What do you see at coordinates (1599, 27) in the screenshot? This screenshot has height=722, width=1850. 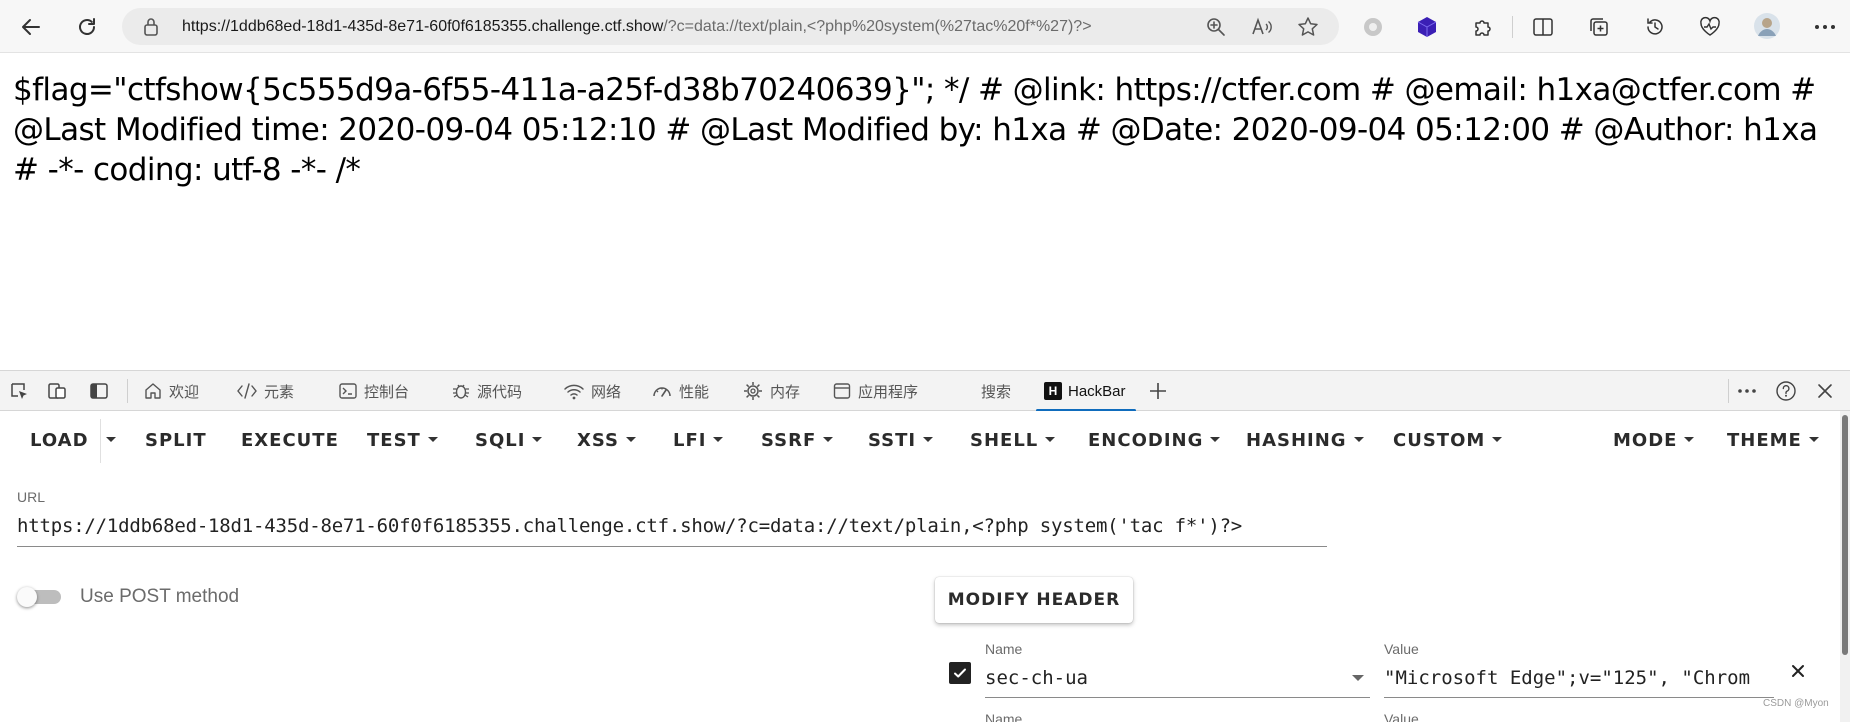 I see `collections-icon` at bounding box center [1599, 27].